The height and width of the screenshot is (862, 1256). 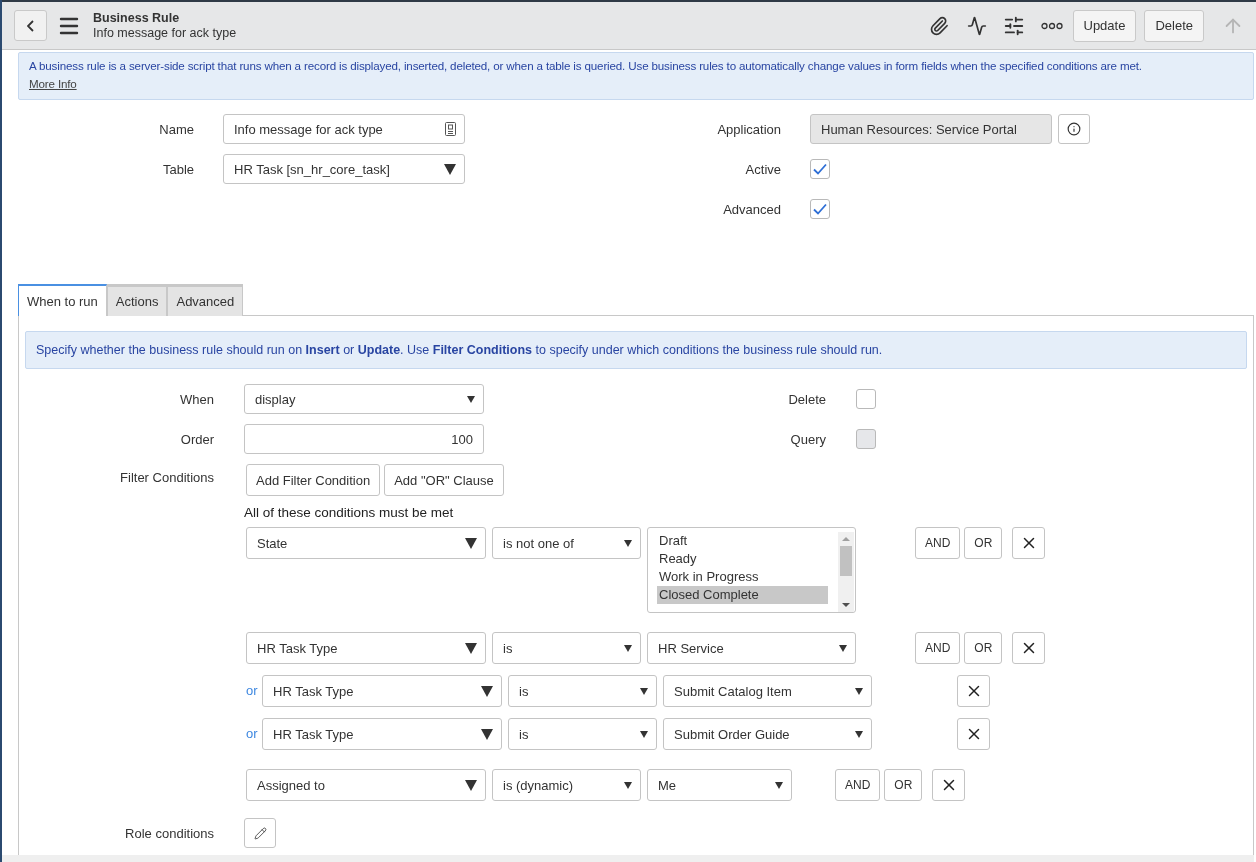 I want to click on field-label: Query, so click(x=808, y=439).